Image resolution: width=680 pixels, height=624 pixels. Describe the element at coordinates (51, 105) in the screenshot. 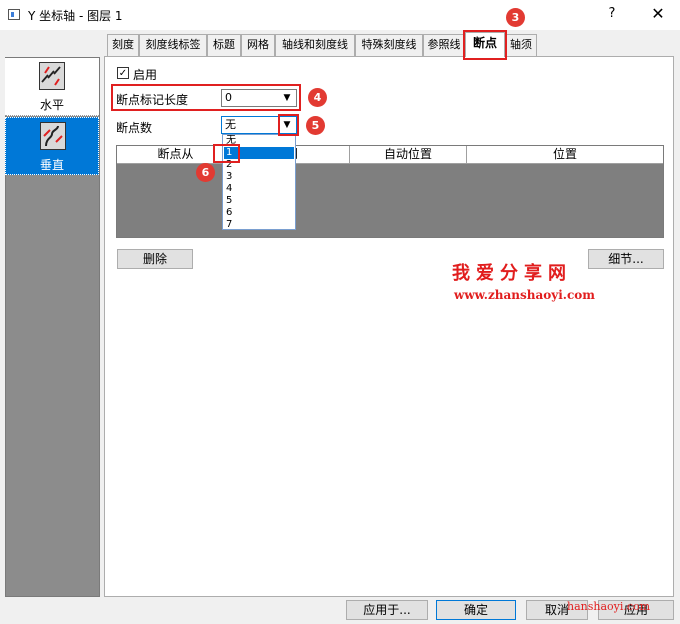

I see `axis-item-label: 水平` at that location.